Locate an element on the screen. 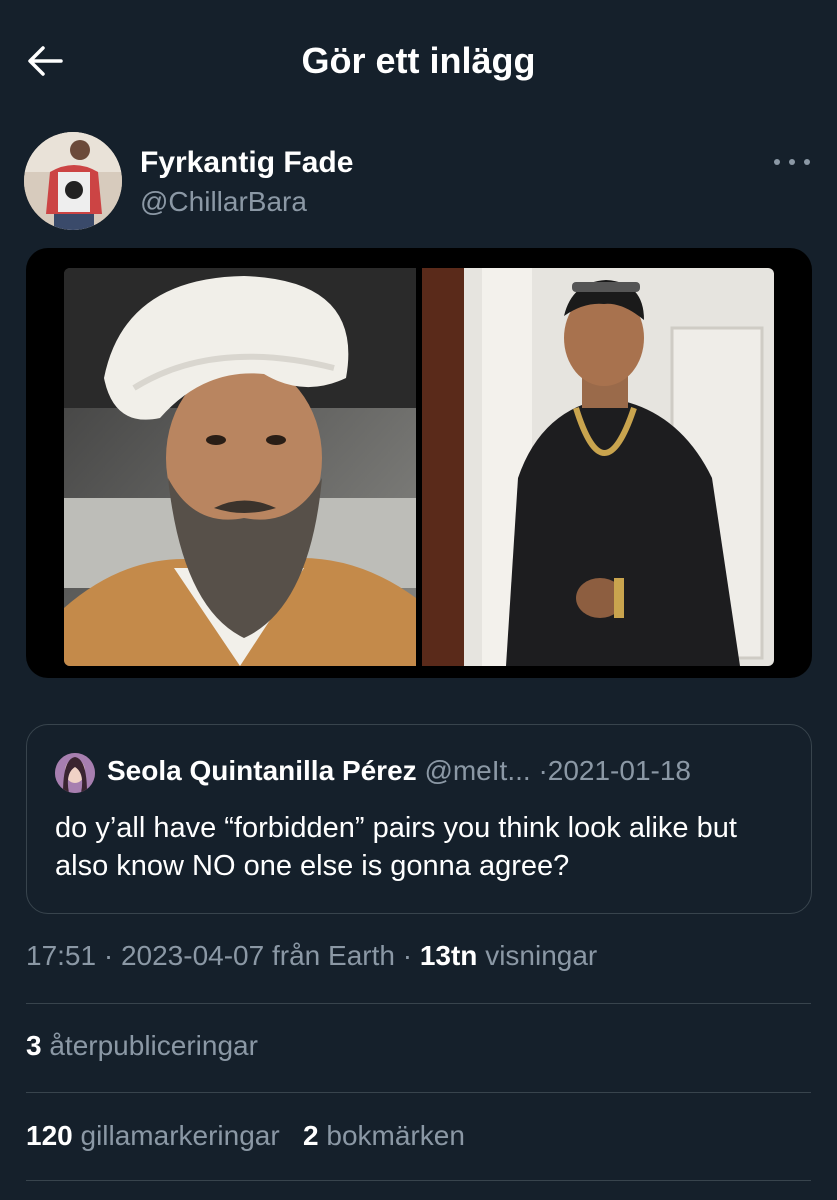 This screenshot has width=837, height=1200. author-handle: @ChillarBara is located at coordinates (223, 202).